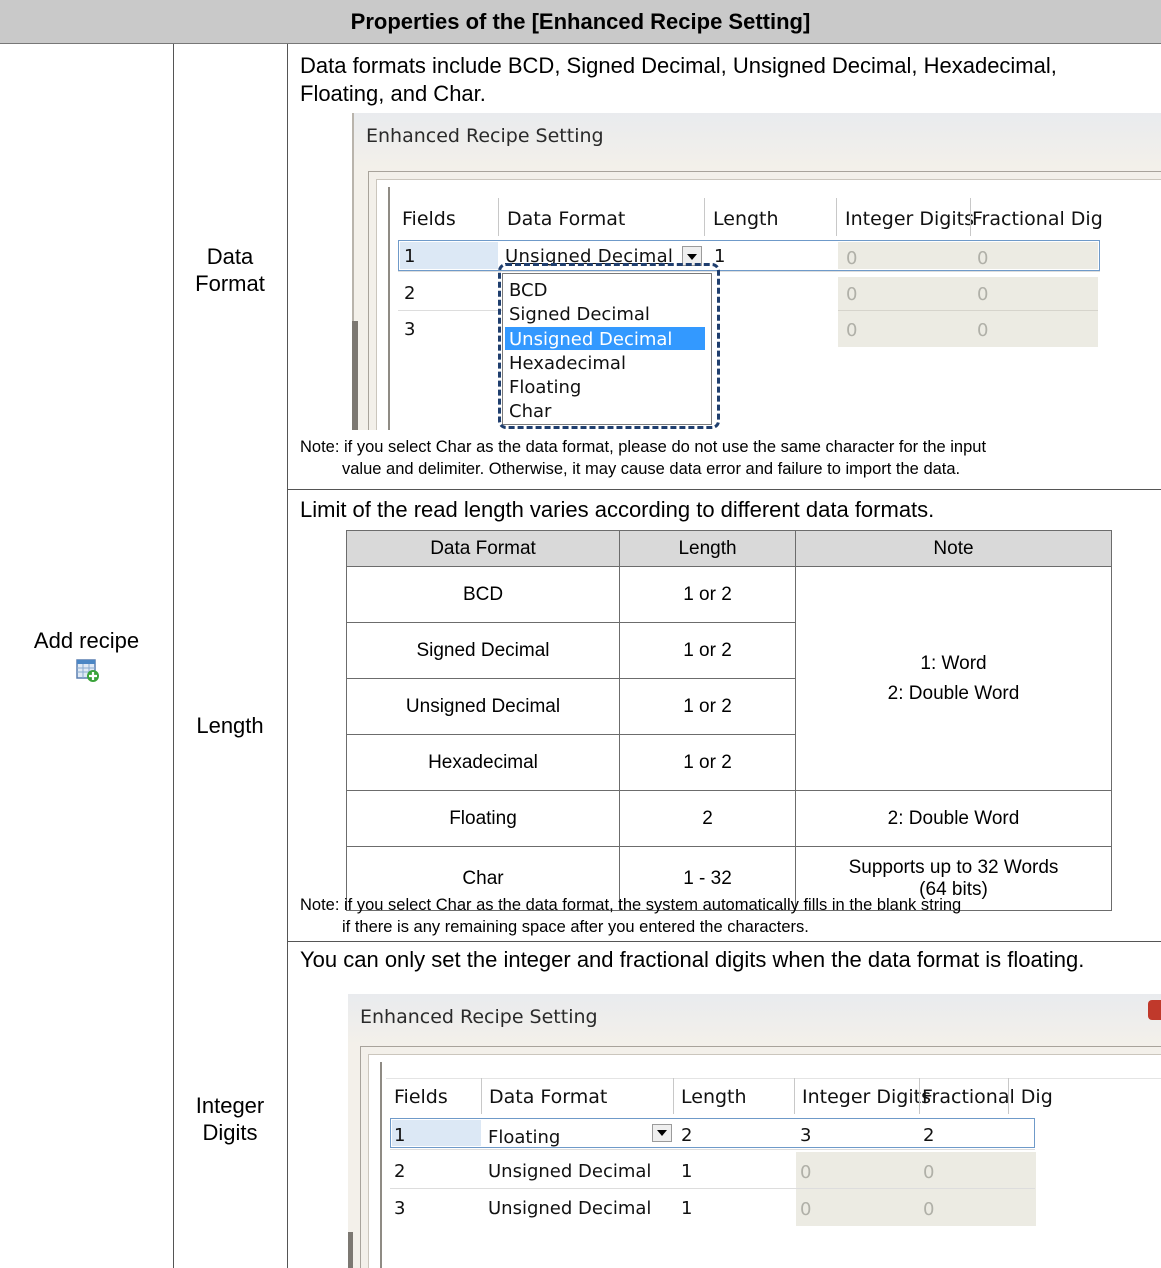 Image resolution: width=1161 pixels, height=1268 pixels. I want to click on column-header: Note, so click(953, 548).